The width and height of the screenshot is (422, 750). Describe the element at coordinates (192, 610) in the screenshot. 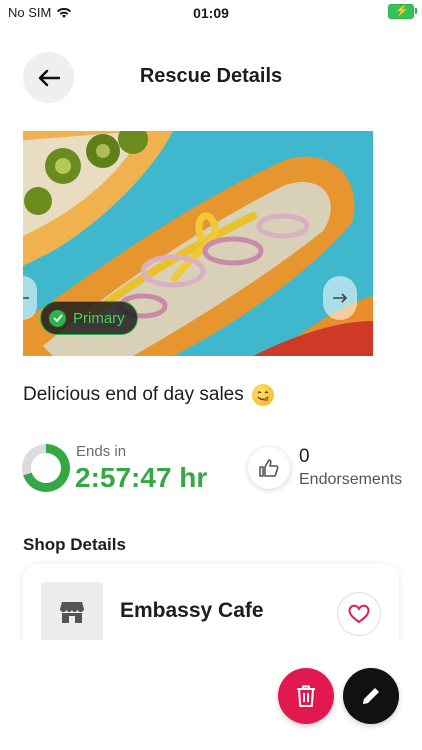

I see `shop-name: Embassy Cafe` at that location.